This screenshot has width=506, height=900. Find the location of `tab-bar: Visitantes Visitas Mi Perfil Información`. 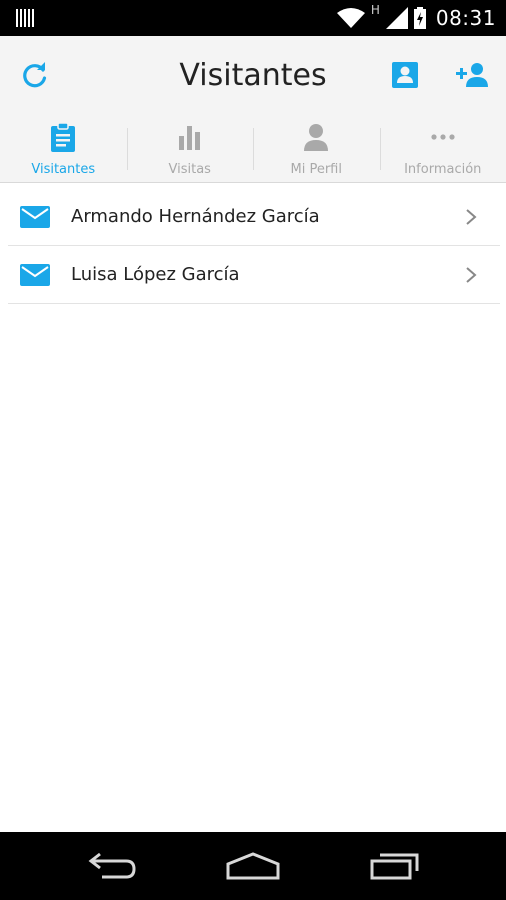

tab-bar: Visitantes Visitas Mi Perfil Información is located at coordinates (253, 149).